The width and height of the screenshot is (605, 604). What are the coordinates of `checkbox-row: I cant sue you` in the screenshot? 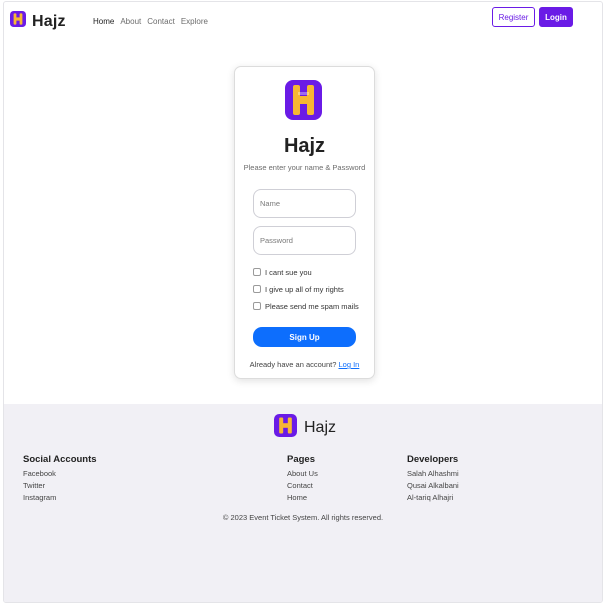 It's located at (308, 273).